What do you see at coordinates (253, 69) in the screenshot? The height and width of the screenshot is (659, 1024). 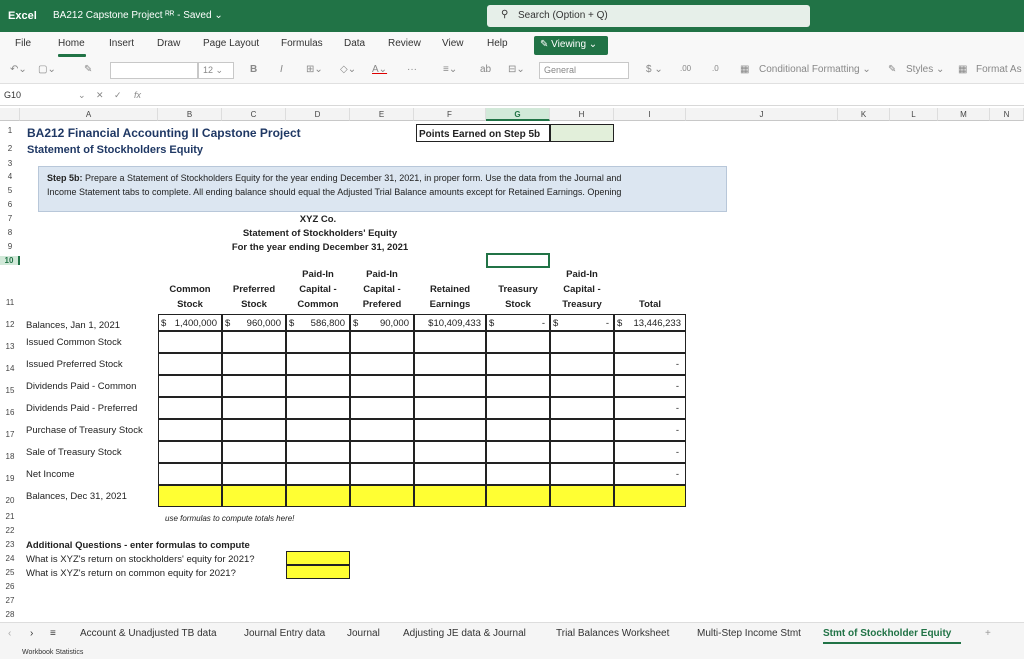 I see `bold-icon: B` at bounding box center [253, 69].